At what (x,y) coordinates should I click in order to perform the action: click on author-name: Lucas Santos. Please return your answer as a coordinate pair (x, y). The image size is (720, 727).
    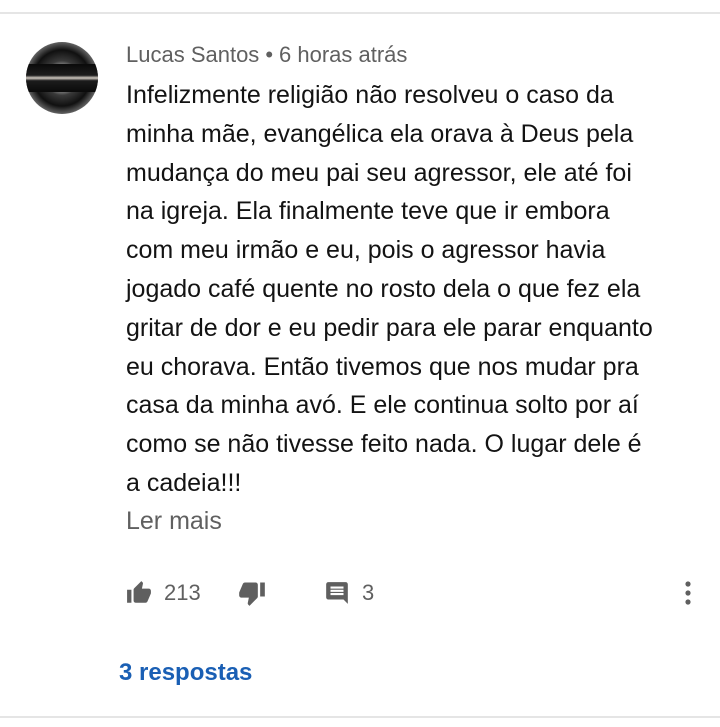
    Looking at the image, I should click on (192, 54).